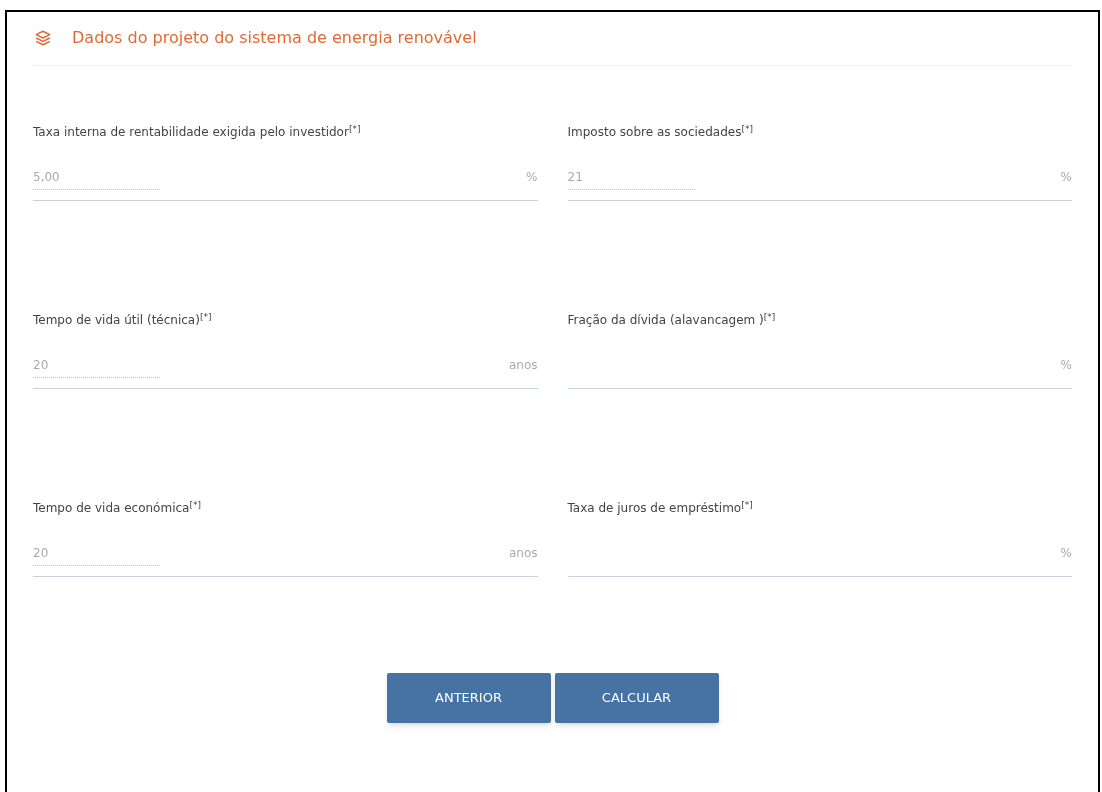  What do you see at coordinates (672, 320) in the screenshot?
I see `field-label: Fração da dívida (alavancagem )$^{[*]}$` at bounding box center [672, 320].